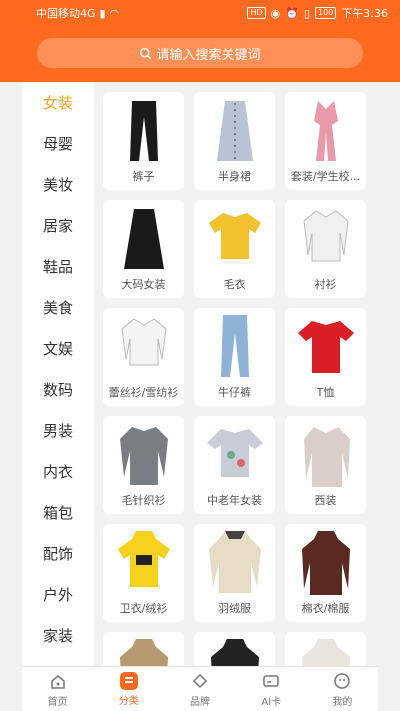 The height and width of the screenshot is (711, 400). Describe the element at coordinates (325, 284) in the screenshot. I see `subcategory-label: 衬衫` at that location.